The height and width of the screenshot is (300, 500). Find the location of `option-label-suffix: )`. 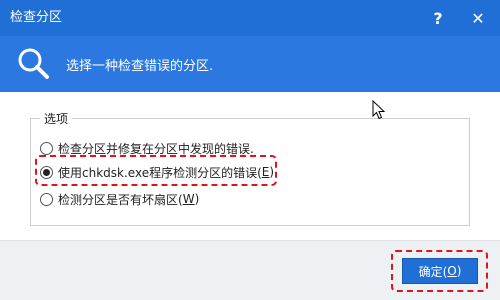

option-label-suffix: ) is located at coordinates (197, 199).